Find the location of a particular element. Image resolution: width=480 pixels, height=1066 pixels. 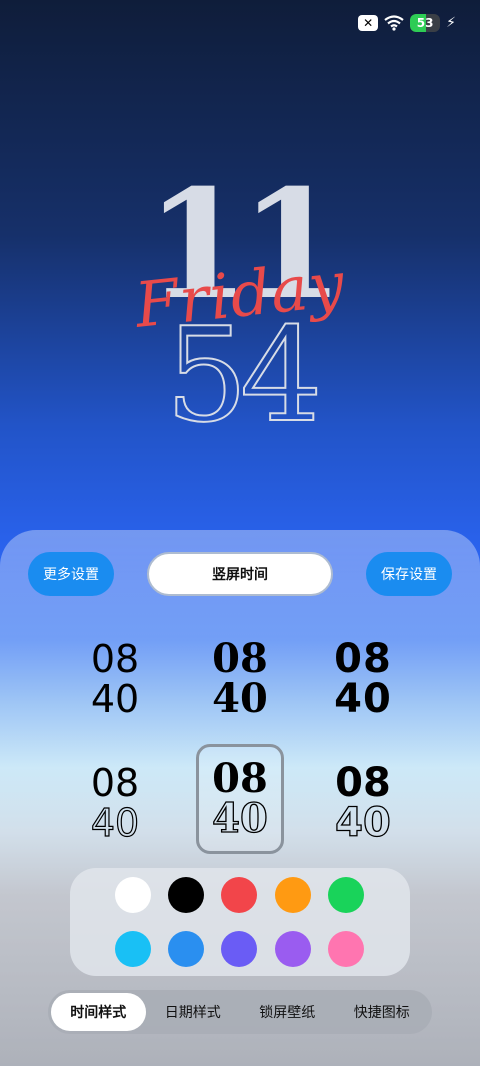

tab-shortcut-icons: 快捷图标 is located at coordinates (382, 1012).